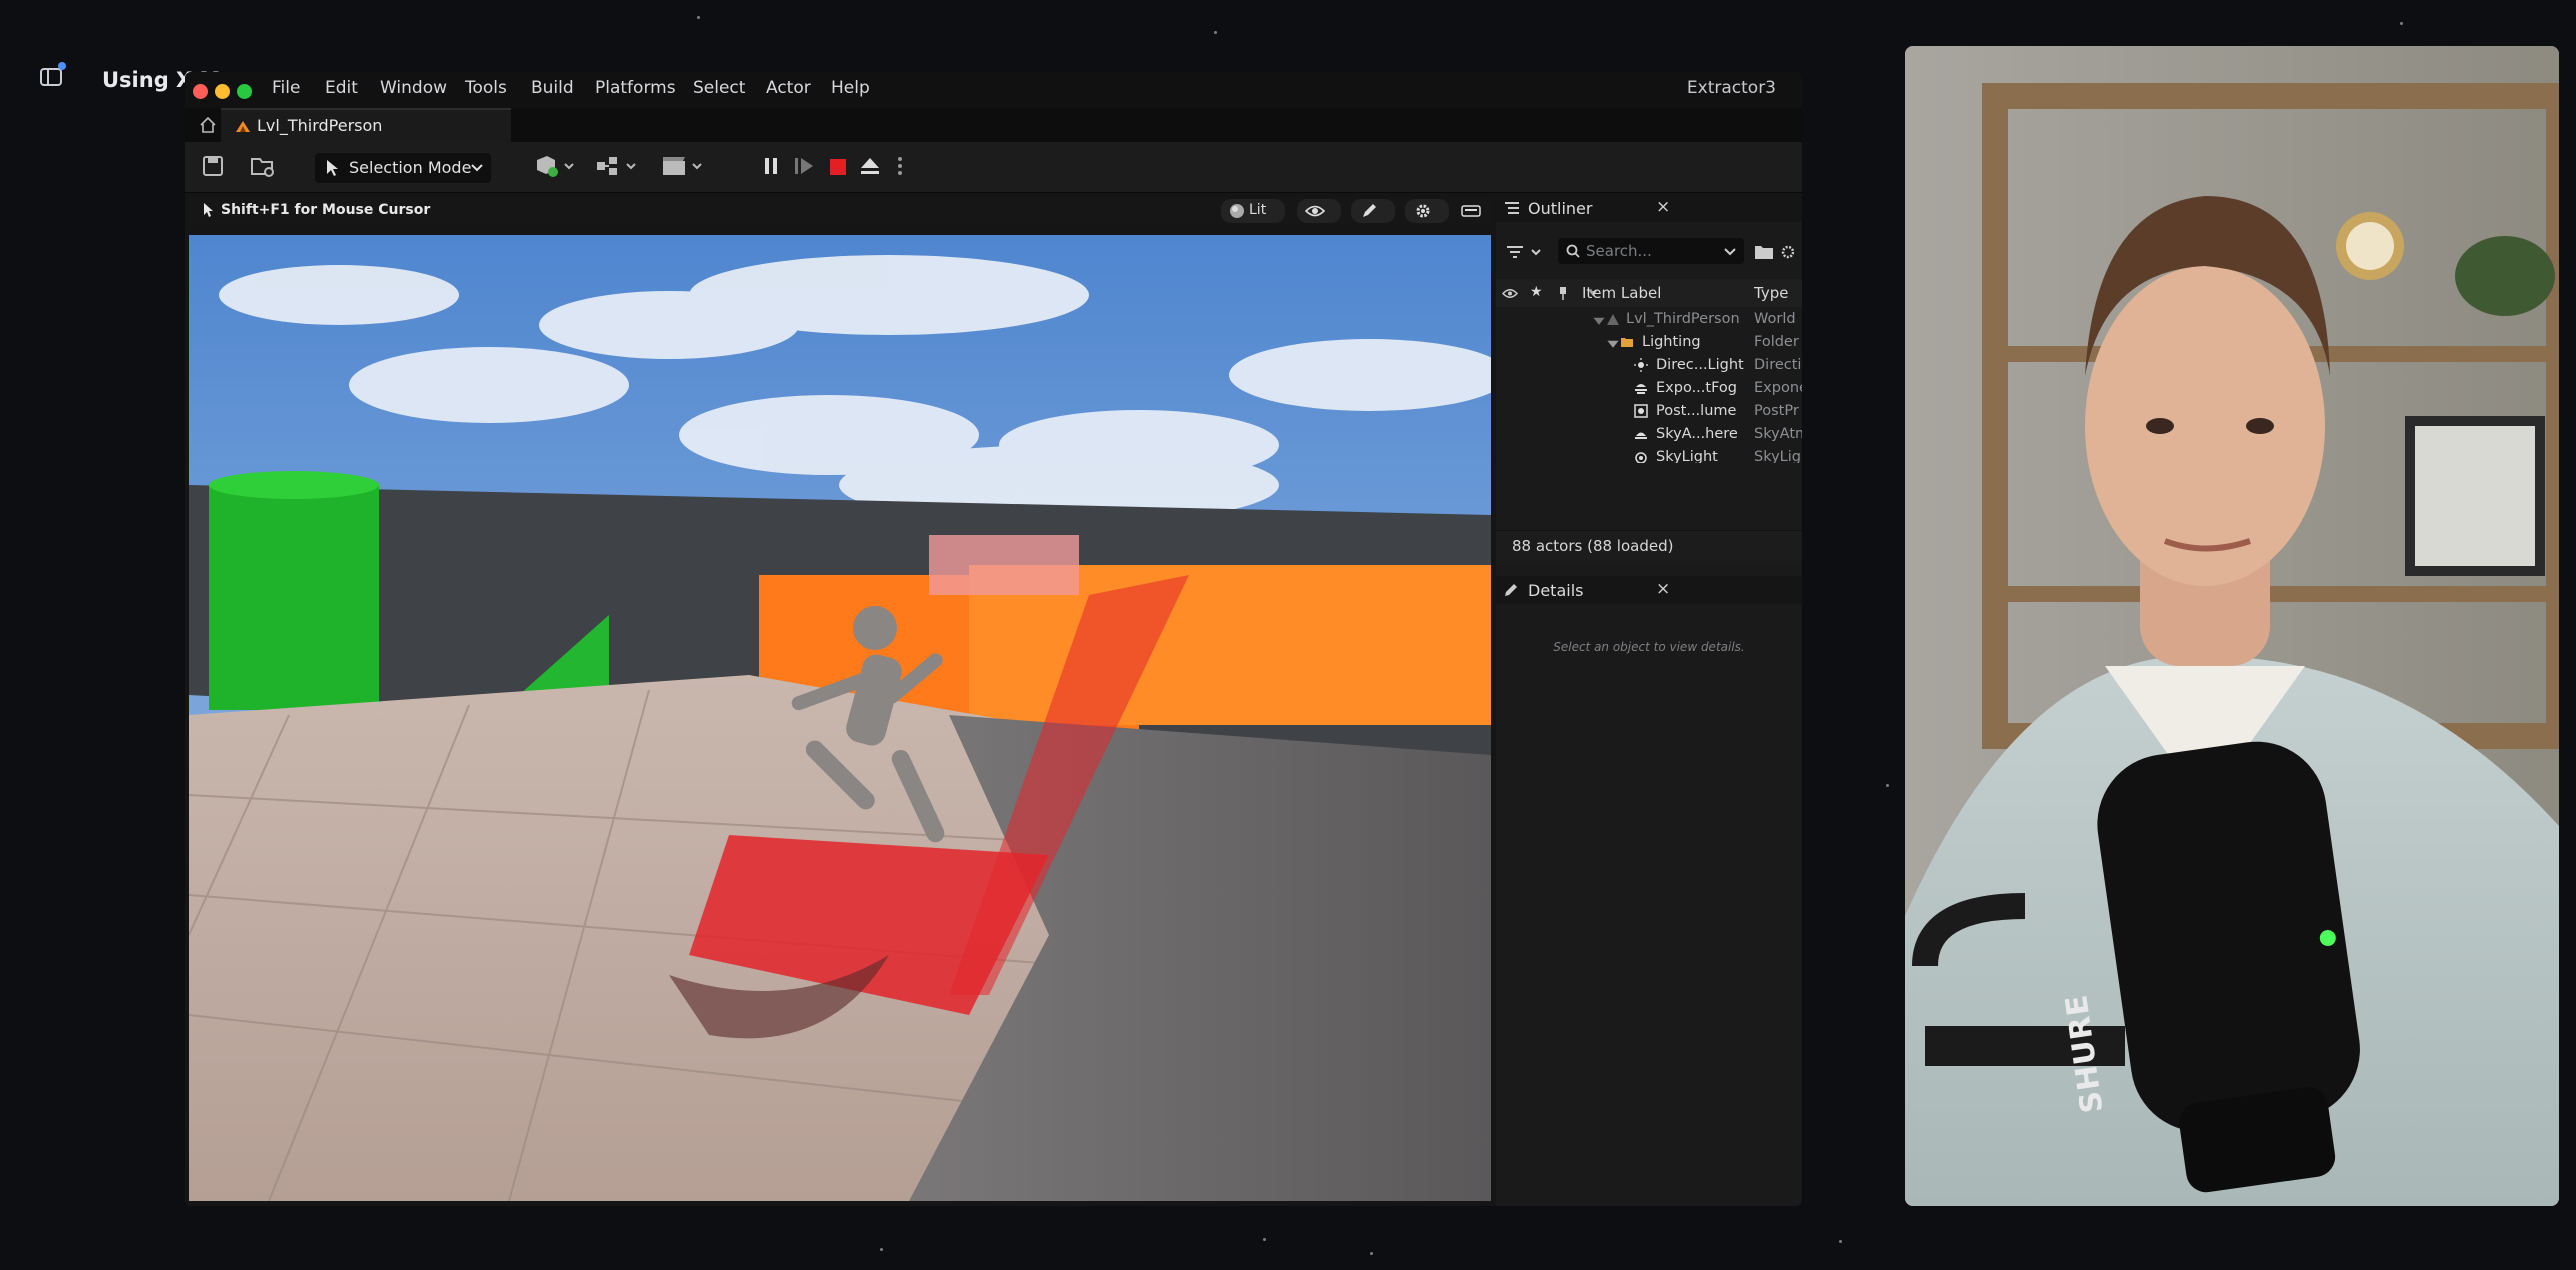 The image size is (2576, 1270). Describe the element at coordinates (838, 166) in the screenshot. I see `stop-icon` at that location.